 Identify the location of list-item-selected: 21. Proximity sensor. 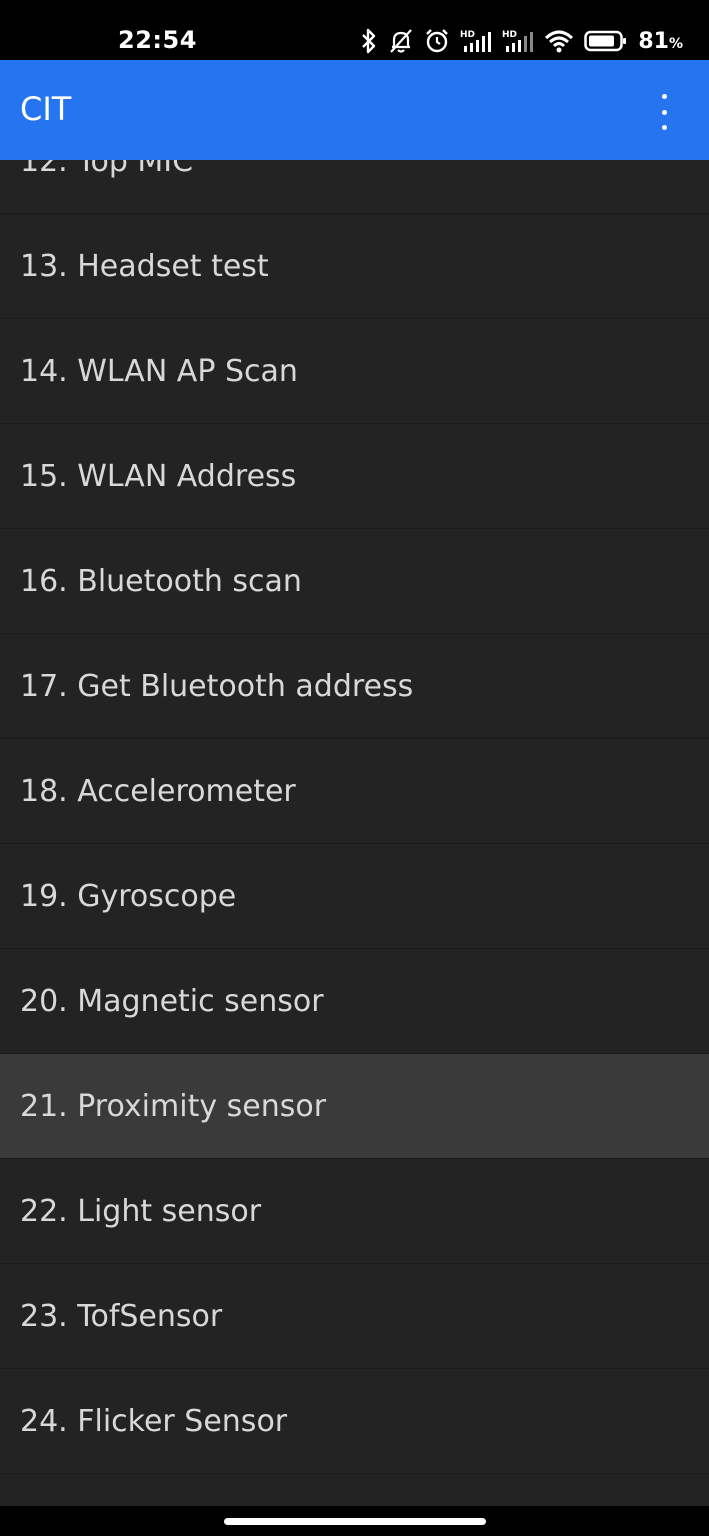
(354, 1106).